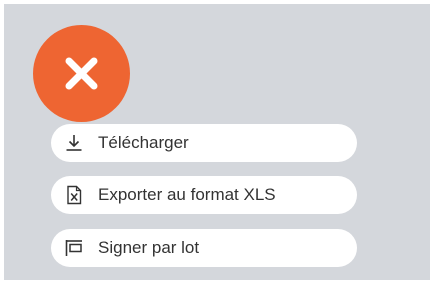 The height and width of the screenshot is (294, 438). Describe the element at coordinates (74, 248) in the screenshot. I see `batch-sign-icon` at that location.